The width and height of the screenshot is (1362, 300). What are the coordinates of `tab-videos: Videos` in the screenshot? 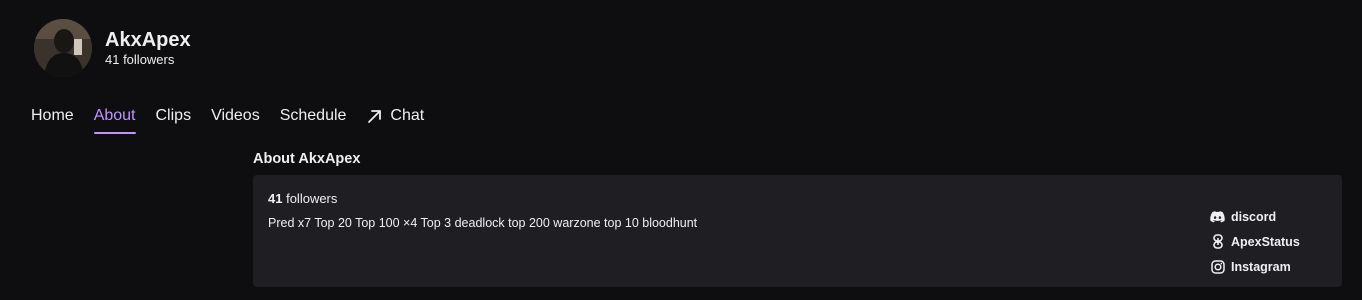 It's located at (235, 120).